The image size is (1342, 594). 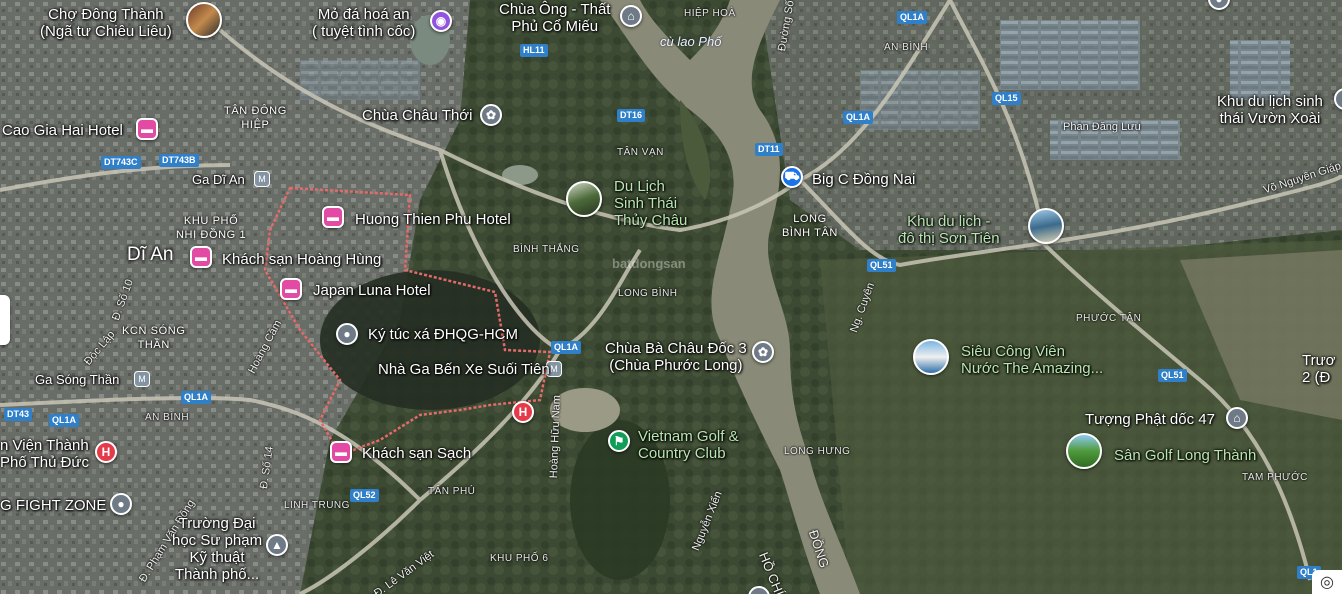 What do you see at coordinates (648, 293) in the screenshot?
I see `area-long-binh: LONG BÌNH` at bounding box center [648, 293].